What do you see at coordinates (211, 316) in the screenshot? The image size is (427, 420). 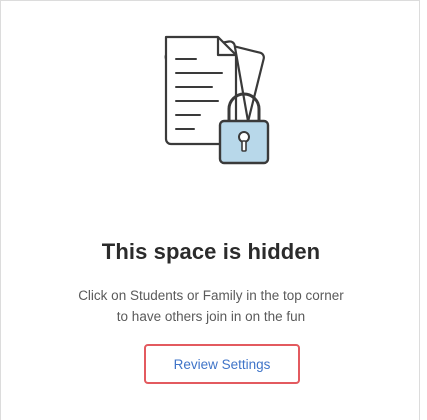 I see `description-line-2: to have others join in on the fun` at bounding box center [211, 316].